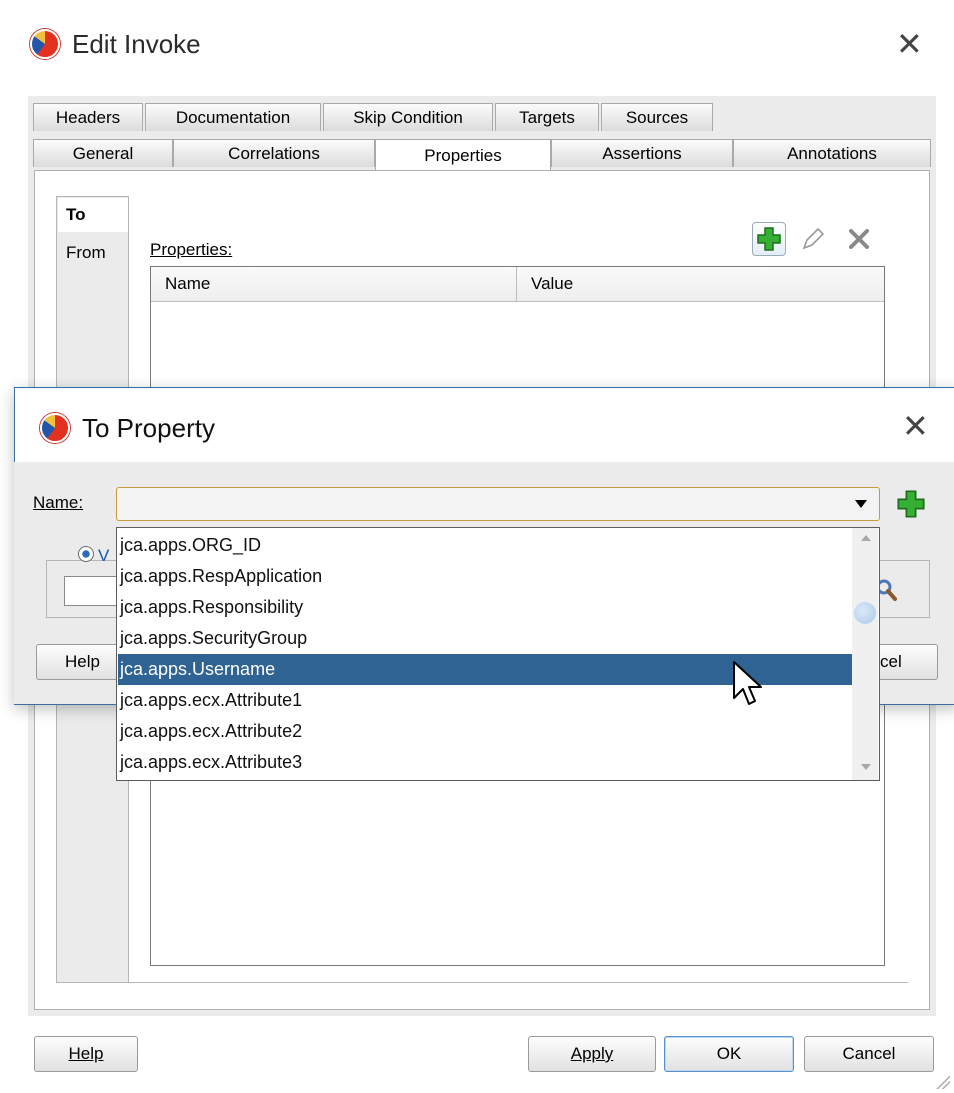 The image size is (954, 1093). Describe the element at coordinates (700, 284) in the screenshot. I see `column-header-value: Value` at that location.